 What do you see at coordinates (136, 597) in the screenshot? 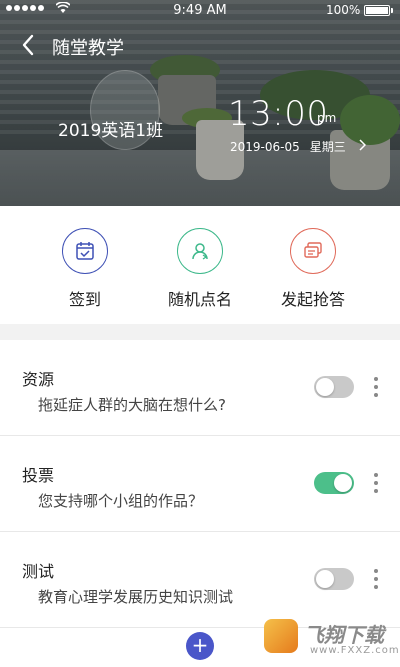
I see `item-subtitle: 教育心理学发展历史知识测试` at bounding box center [136, 597].